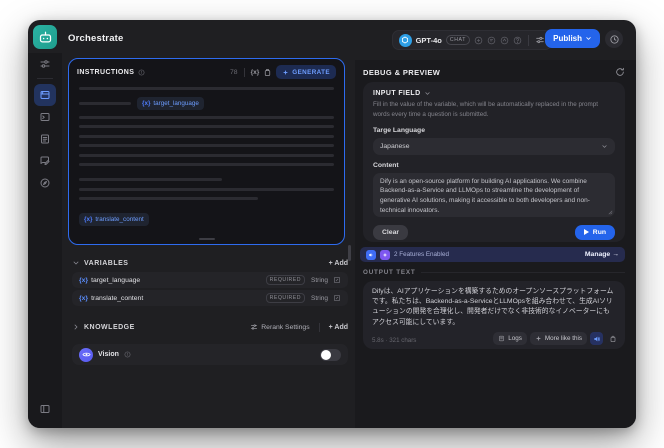 The image size is (664, 448). Describe the element at coordinates (86, 354) in the screenshot. I see `eye-icon` at that location.